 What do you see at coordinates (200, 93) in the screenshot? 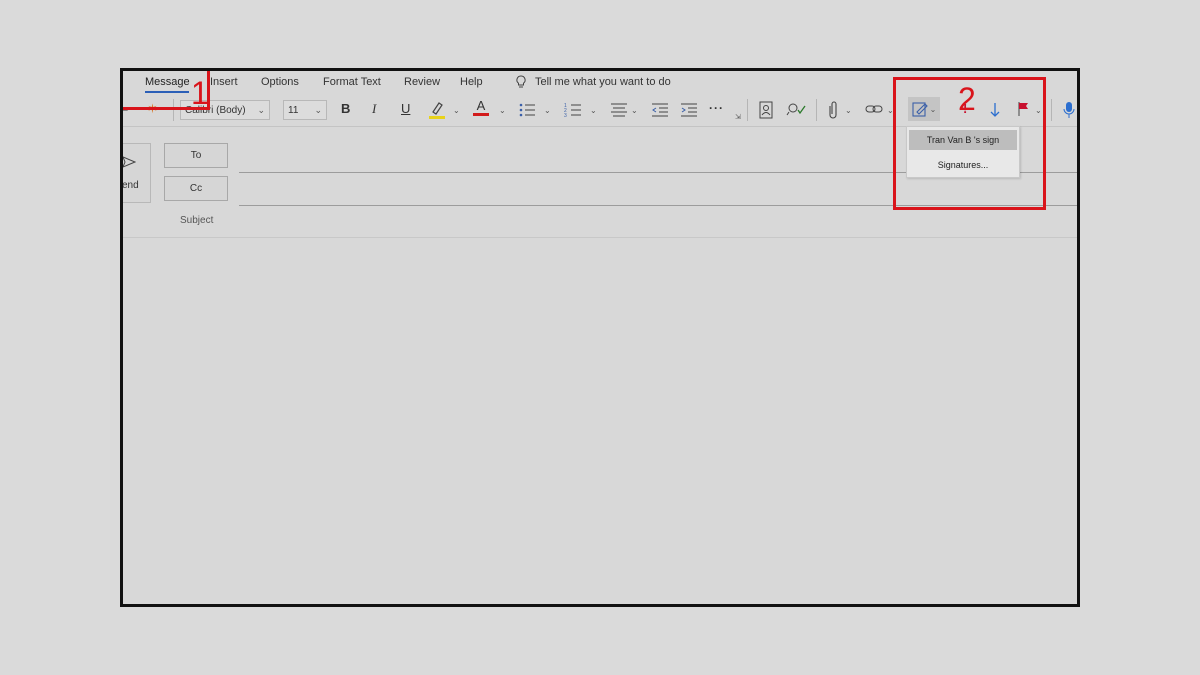
I see `annotation-number-1: 1` at bounding box center [200, 93].